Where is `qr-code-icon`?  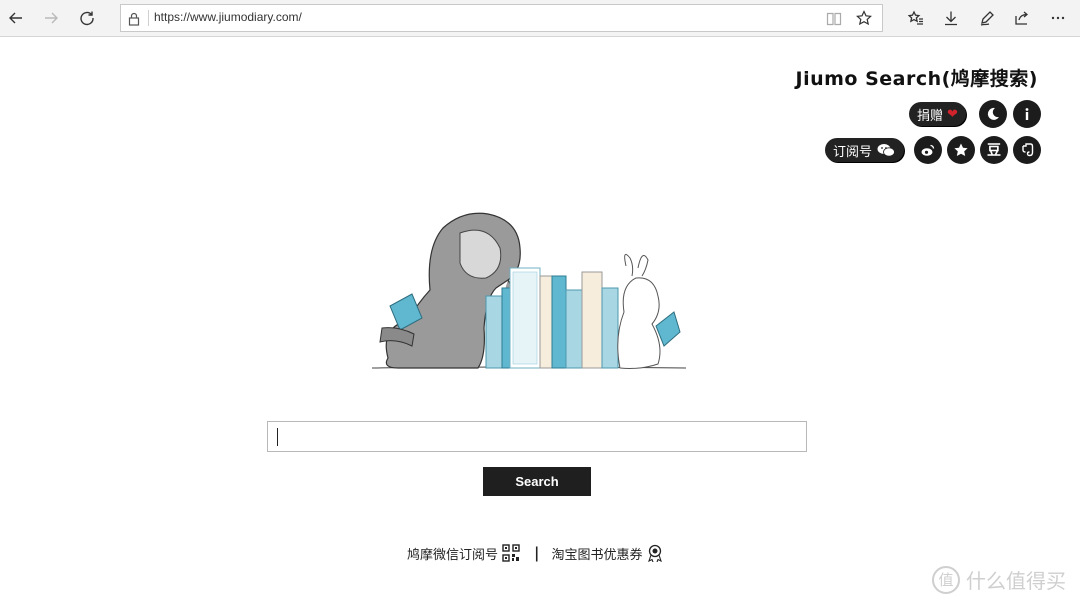 qr-code-icon is located at coordinates (511, 553).